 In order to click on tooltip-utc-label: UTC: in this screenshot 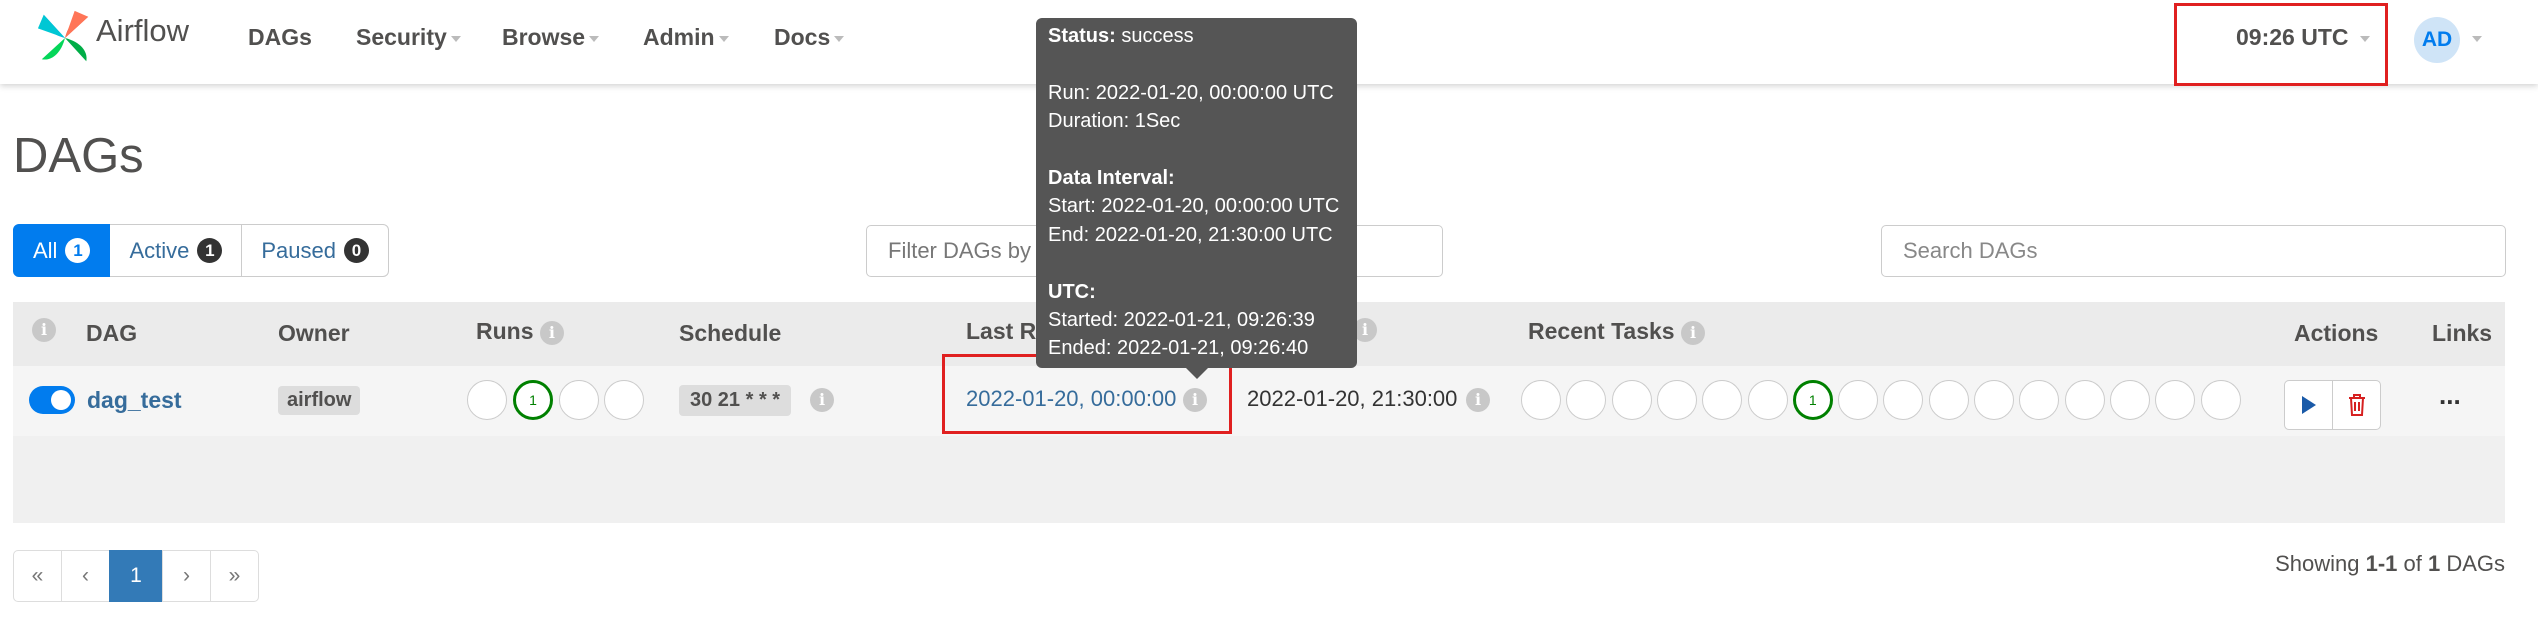, I will do `click(1072, 291)`.